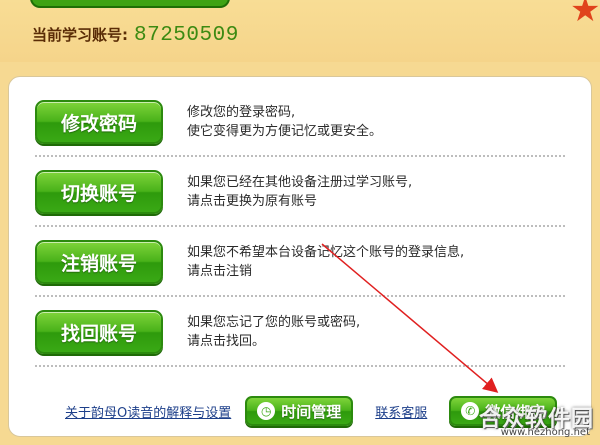 The width and height of the screenshot is (600, 445). I want to click on option-description: 如果您已经在其他设备注册过学习账号, 请点击更换为原有账号, so click(299, 192).